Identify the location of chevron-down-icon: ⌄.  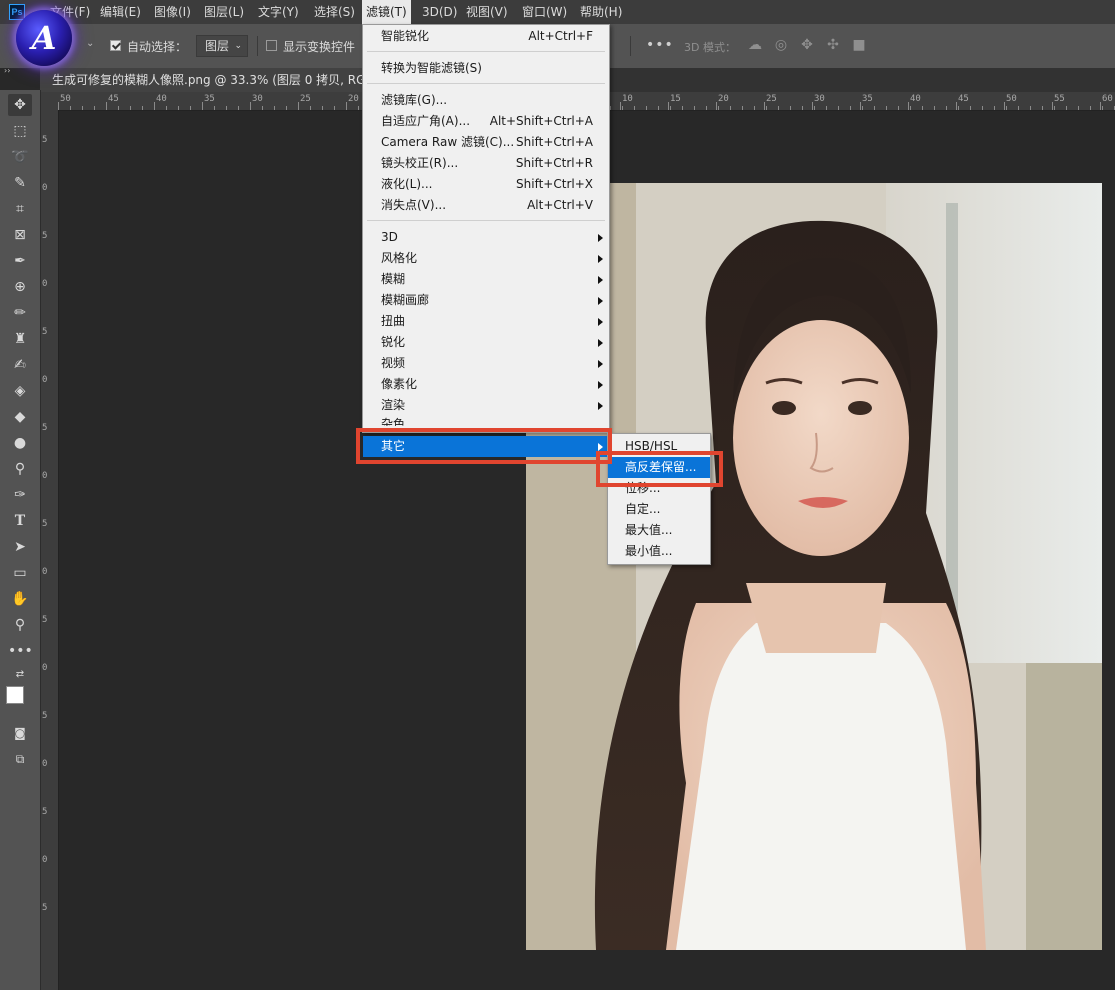
(238, 46).